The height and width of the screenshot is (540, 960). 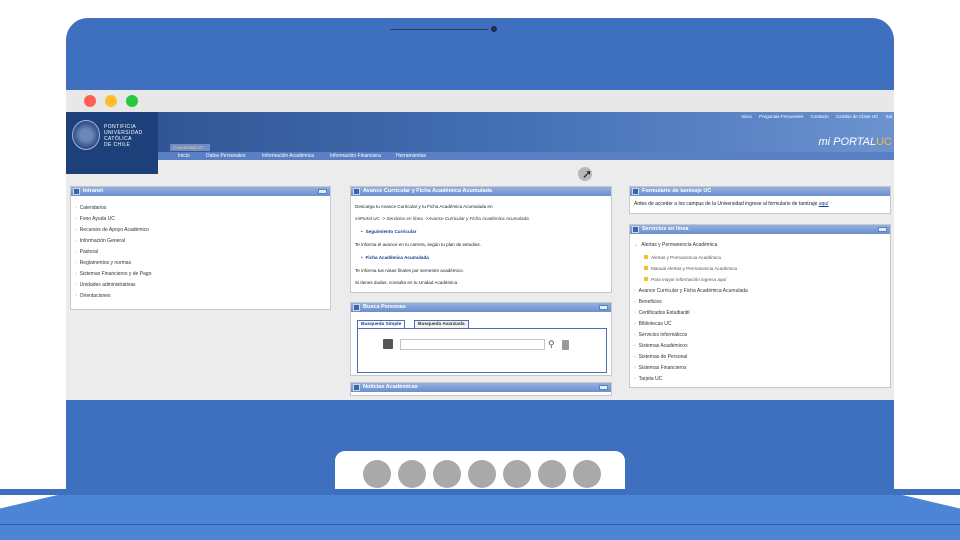 What do you see at coordinates (652, 324) in the screenshot?
I see `servicios-item: › Bibliotecas UC` at bounding box center [652, 324].